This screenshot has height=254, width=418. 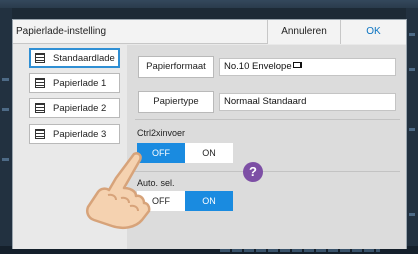 What do you see at coordinates (80, 83) in the screenshot?
I see `tray-item-label: Papierlade 1` at bounding box center [80, 83].